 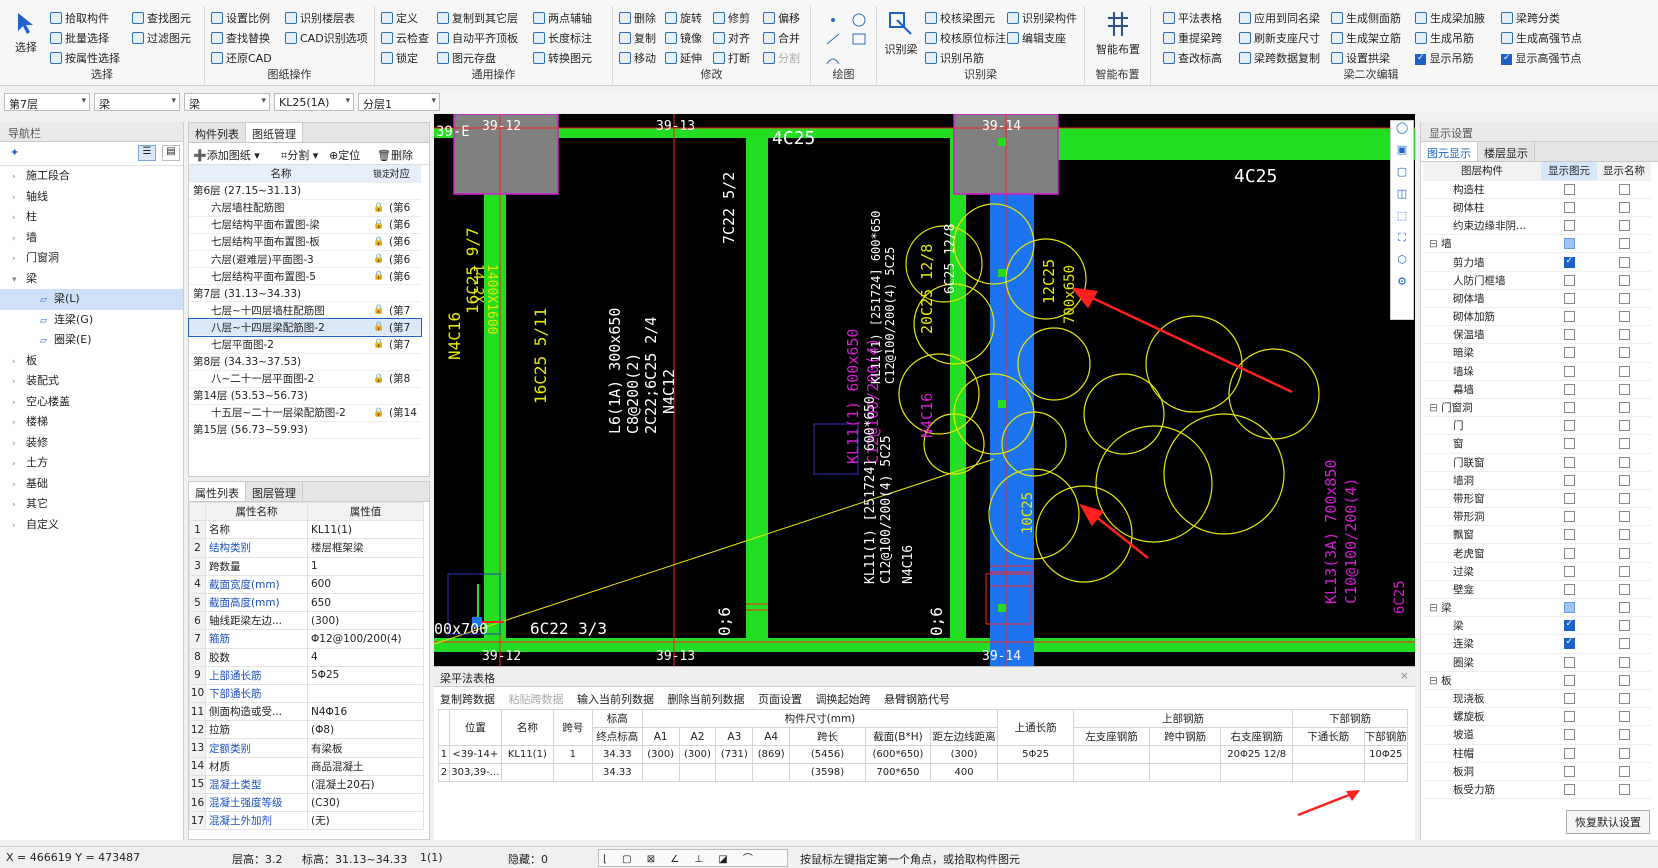 I want to click on beam-span-row: 2 303,39-... 34.33 (3598) 700*650 400, so click(x=923, y=772).